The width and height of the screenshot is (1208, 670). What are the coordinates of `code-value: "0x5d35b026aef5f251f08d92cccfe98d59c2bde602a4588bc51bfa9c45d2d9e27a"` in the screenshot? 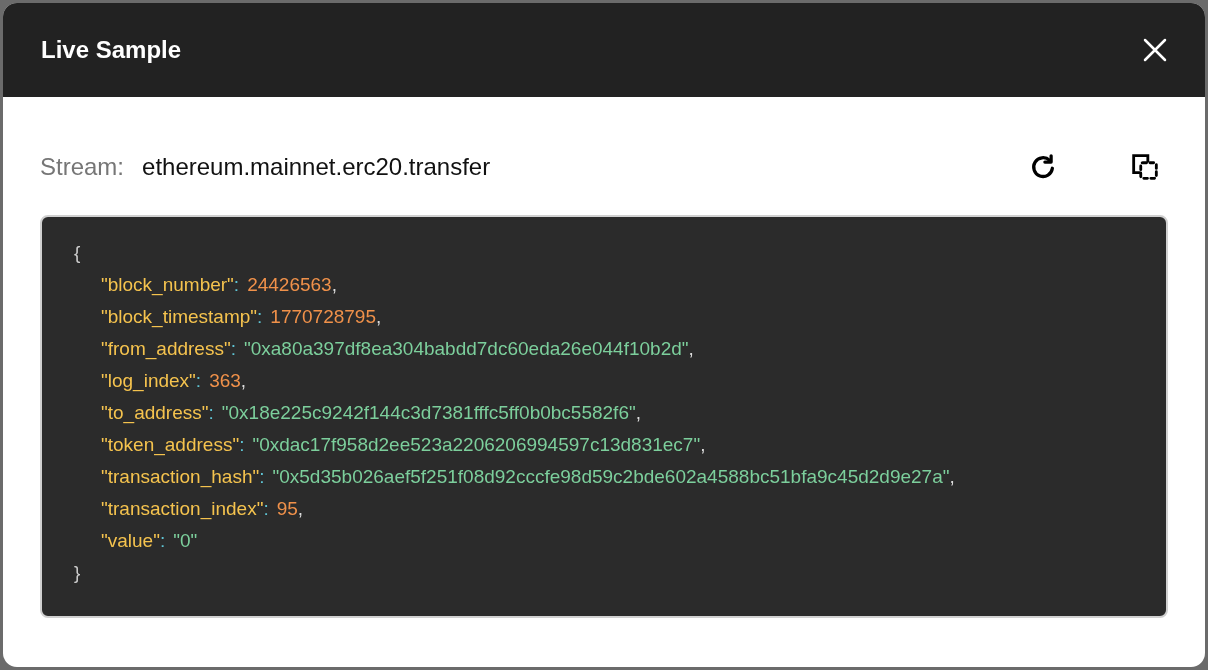 It's located at (611, 476).